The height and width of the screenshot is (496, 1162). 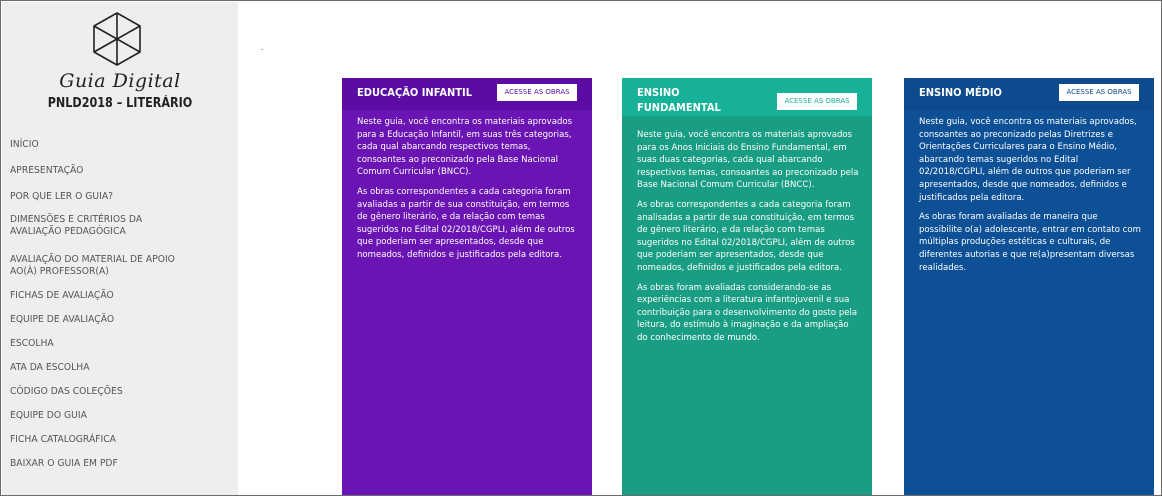 What do you see at coordinates (120, 103) in the screenshot?
I see `brand-subtitle: PNLD2018 – LITERÁRIO` at bounding box center [120, 103].